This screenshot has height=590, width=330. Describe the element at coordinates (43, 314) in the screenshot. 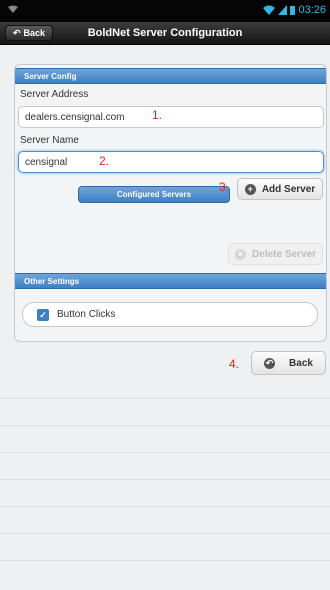

I see `checkbox-checked-icon: ✓` at that location.